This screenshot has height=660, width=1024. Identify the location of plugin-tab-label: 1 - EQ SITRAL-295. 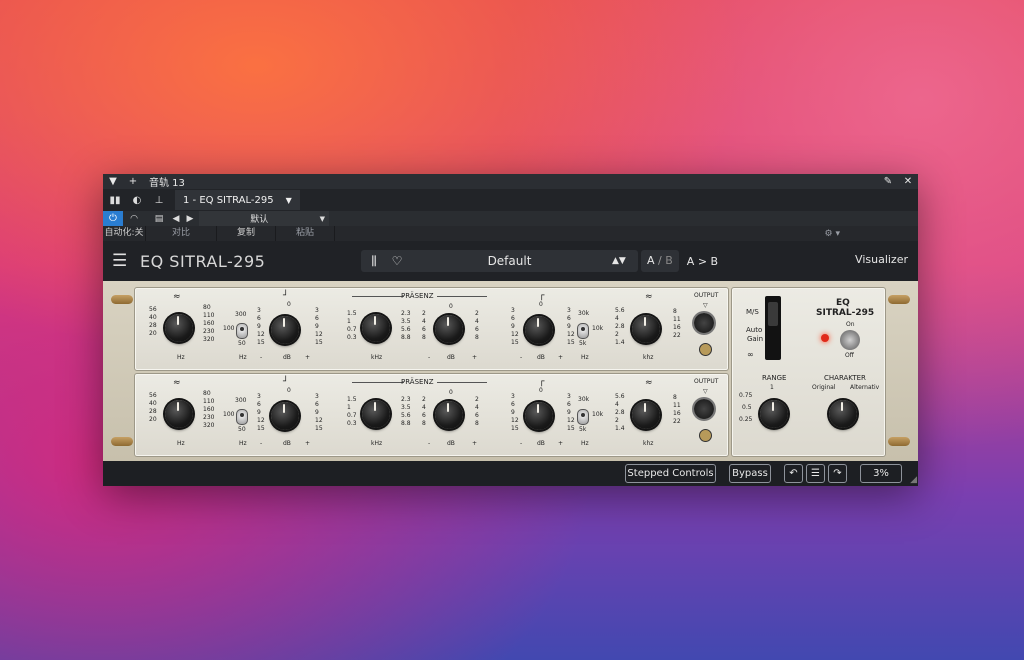
(228, 200).